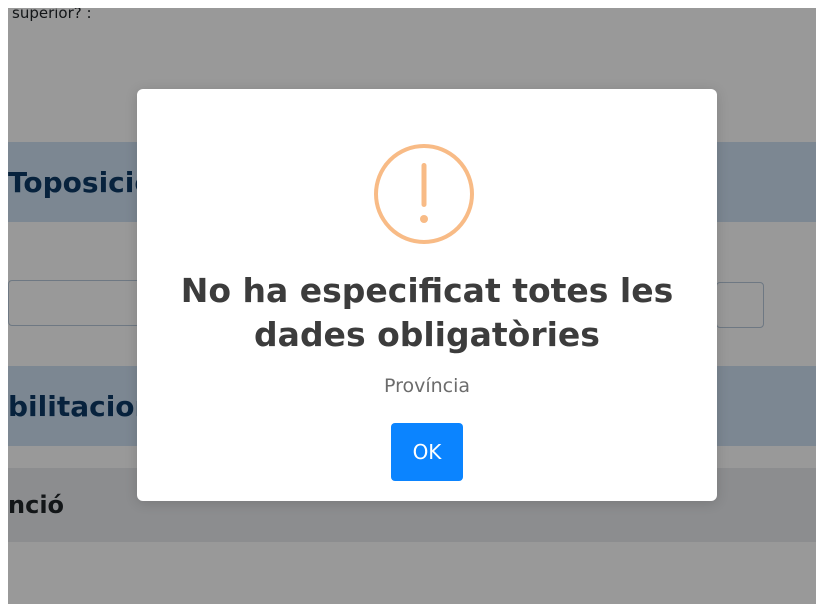 The height and width of the screenshot is (604, 816). What do you see at coordinates (408, 4) in the screenshot?
I see `top-edge` at bounding box center [408, 4].